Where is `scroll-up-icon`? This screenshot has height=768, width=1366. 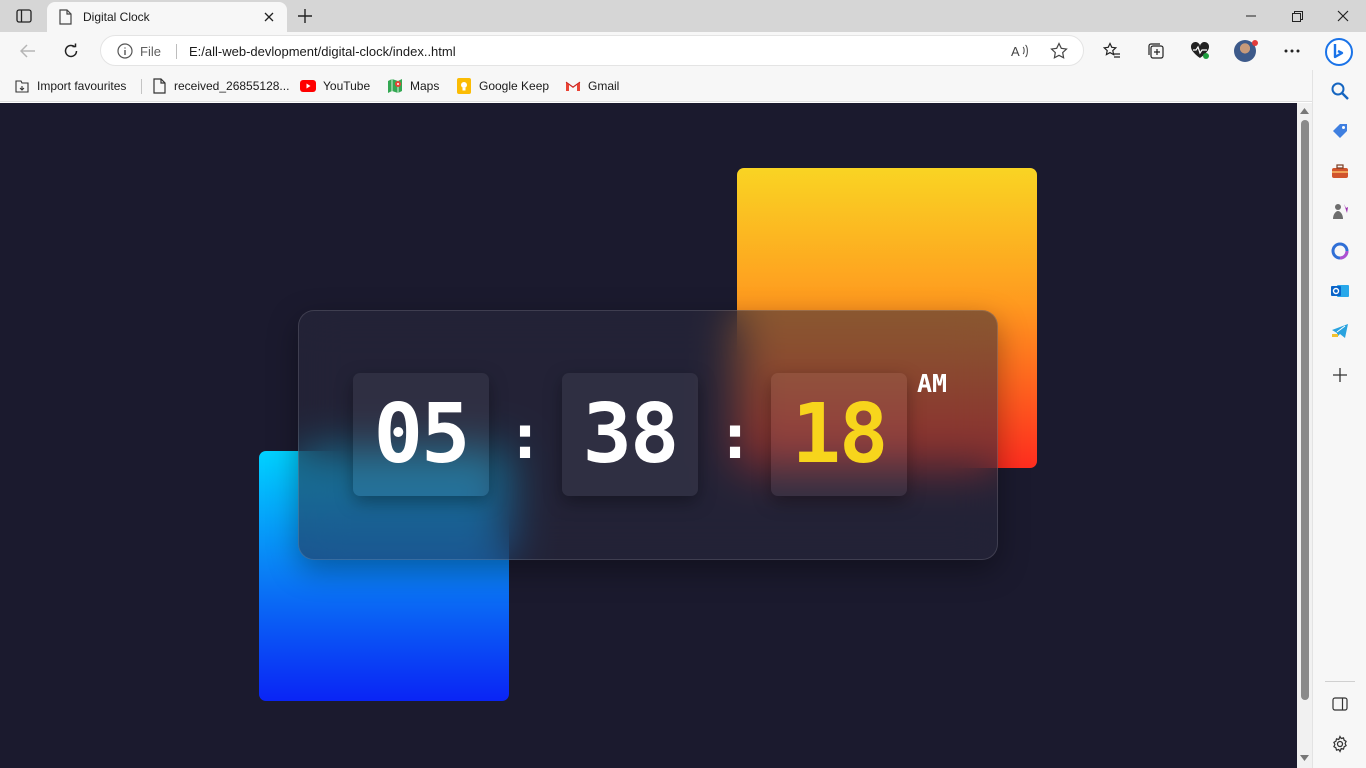
scroll-up-icon is located at coordinates (1304, 111).